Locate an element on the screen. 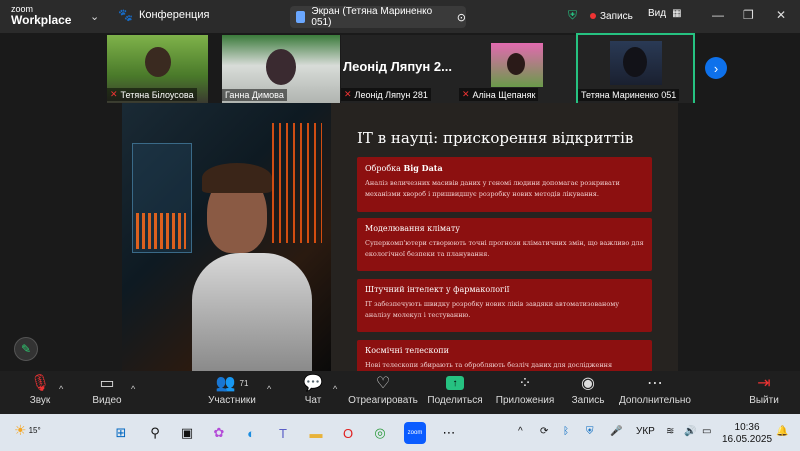  edge-icon: ◐ is located at coordinates (251, 433).